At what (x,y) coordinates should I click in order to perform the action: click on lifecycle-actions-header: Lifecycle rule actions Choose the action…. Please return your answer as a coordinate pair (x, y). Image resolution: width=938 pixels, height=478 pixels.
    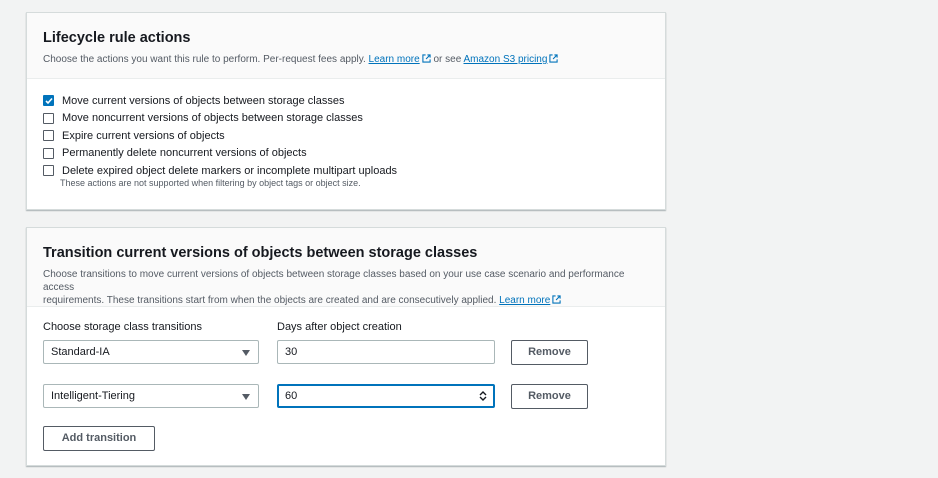
    Looking at the image, I should click on (346, 46).